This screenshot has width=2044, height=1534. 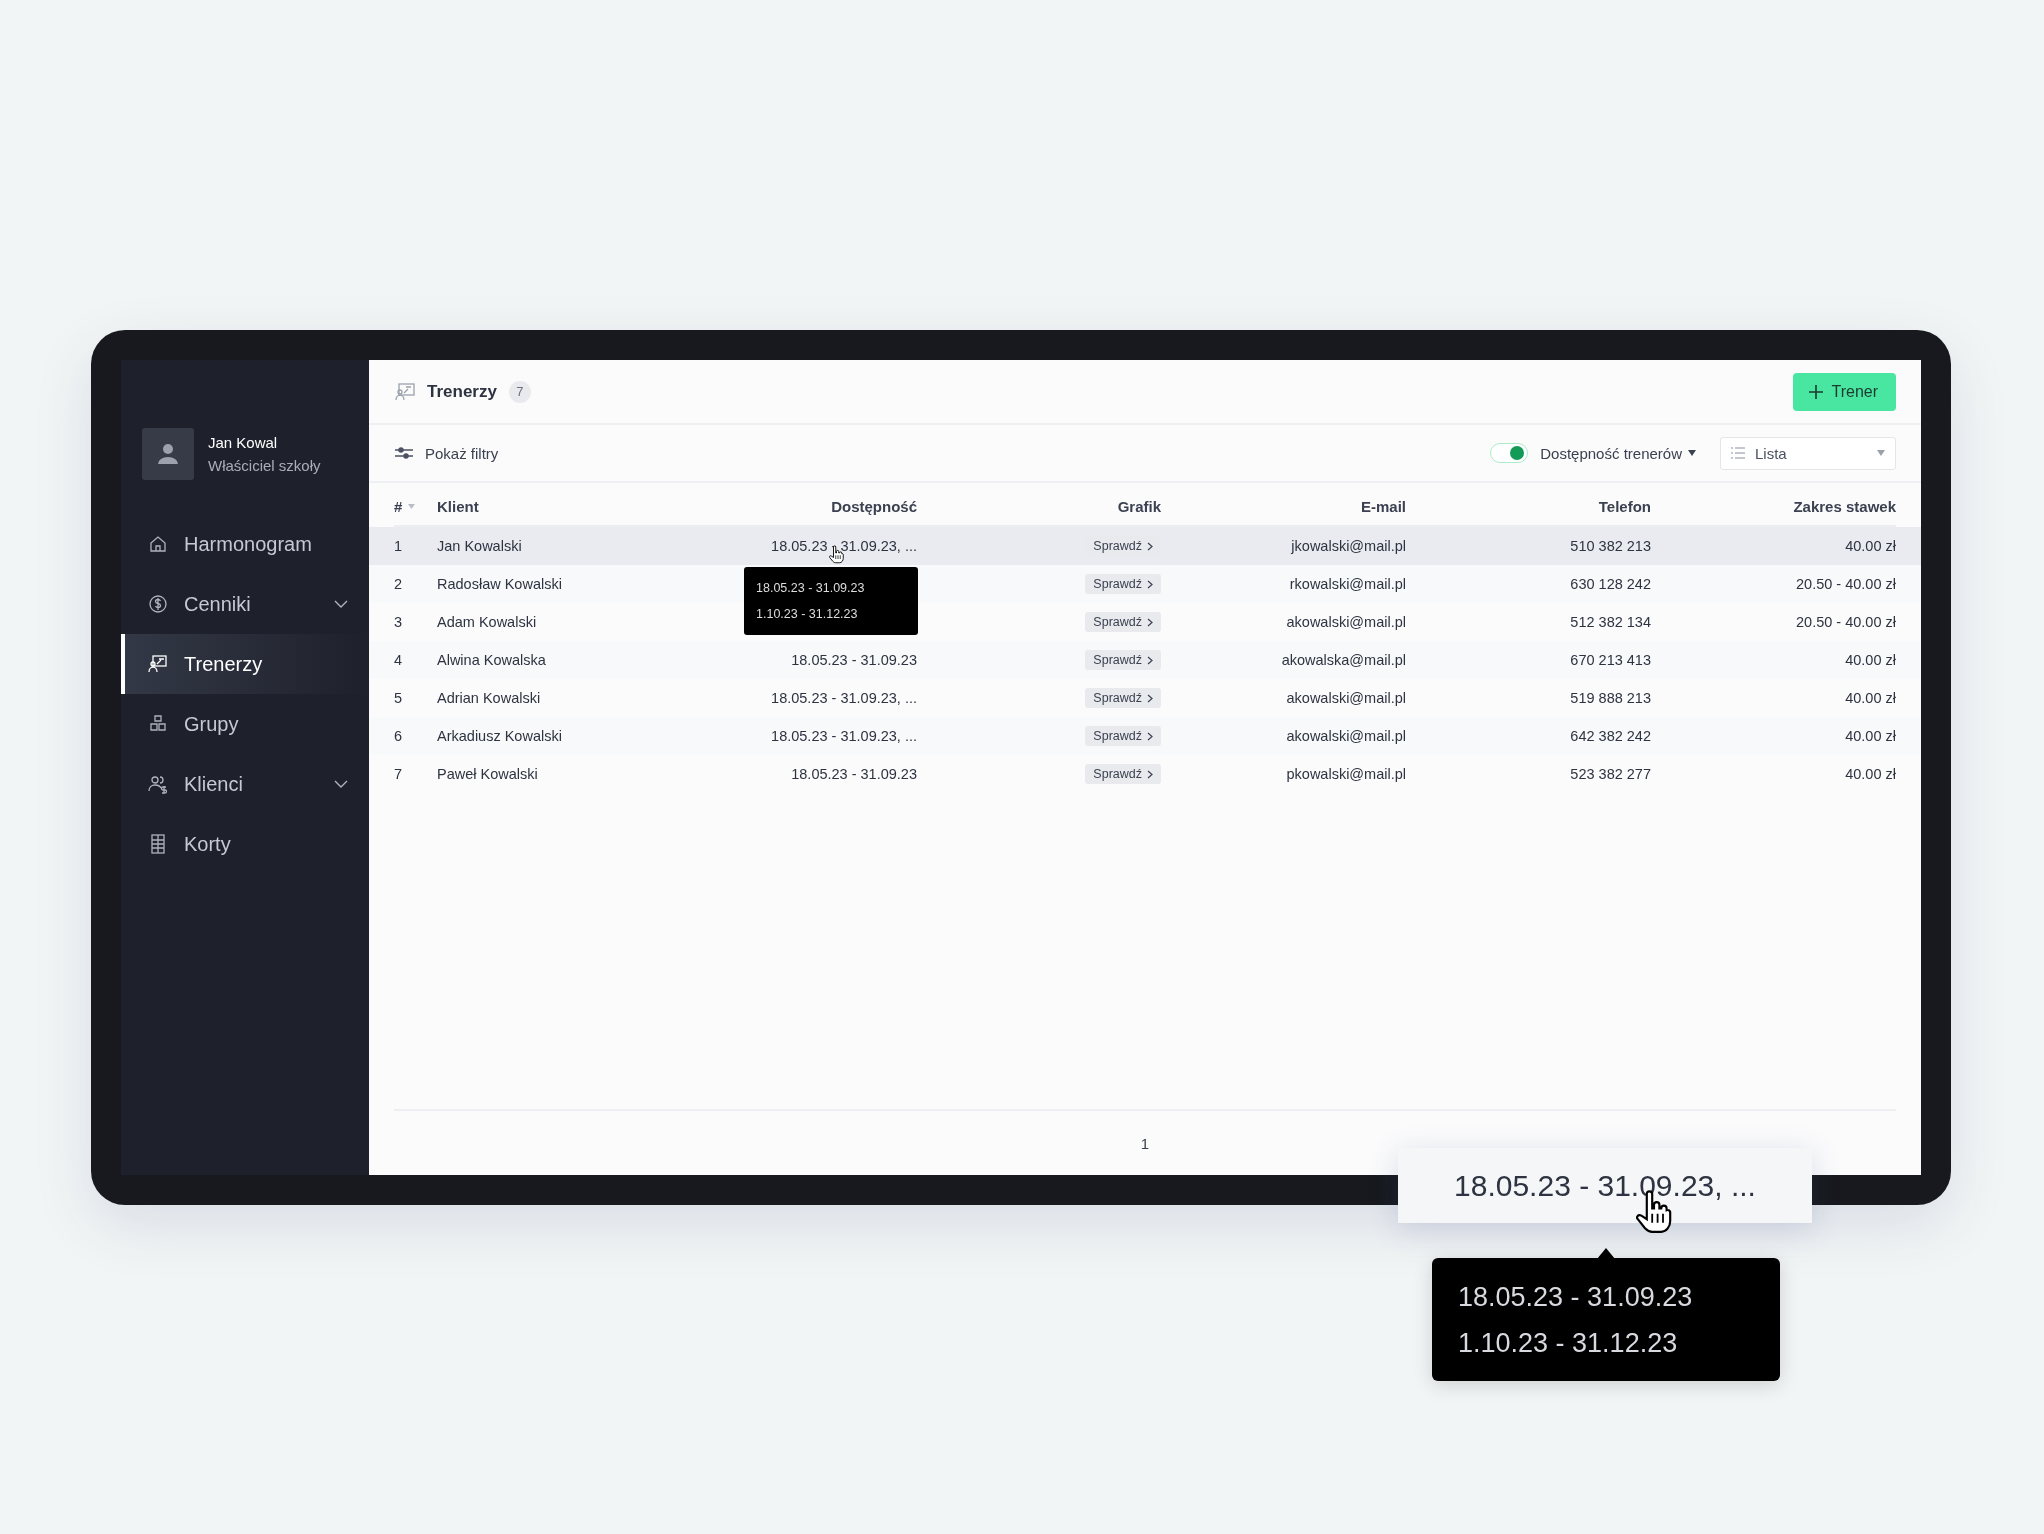 What do you see at coordinates (1624, 506) in the screenshot?
I see `column-header: Telefon` at bounding box center [1624, 506].